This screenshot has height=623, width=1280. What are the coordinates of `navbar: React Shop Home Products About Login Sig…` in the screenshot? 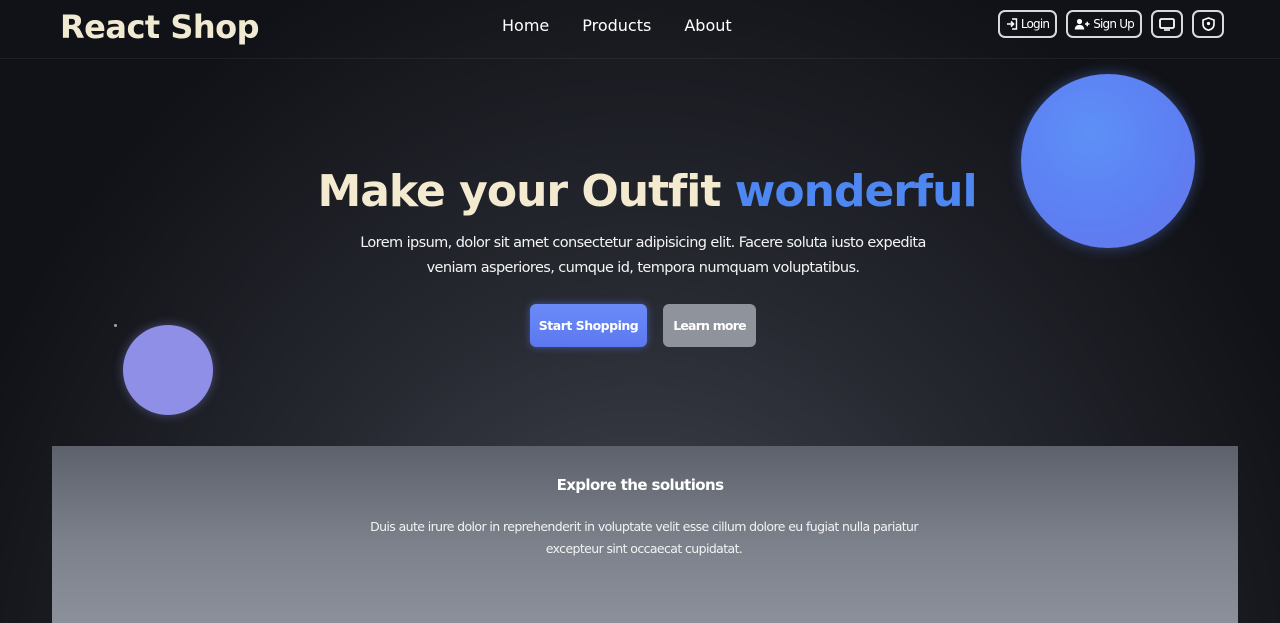 It's located at (640, 29).